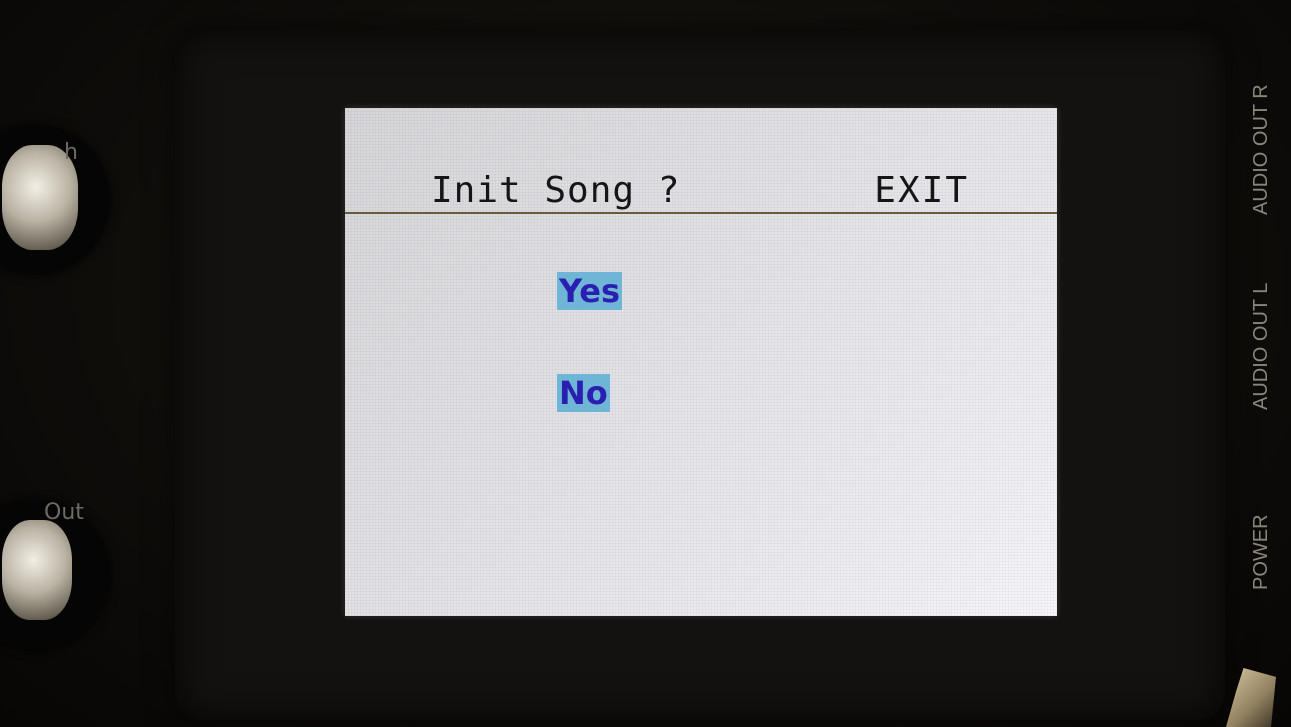  Describe the element at coordinates (589, 291) in the screenshot. I see `yes-option: Yes` at that location.